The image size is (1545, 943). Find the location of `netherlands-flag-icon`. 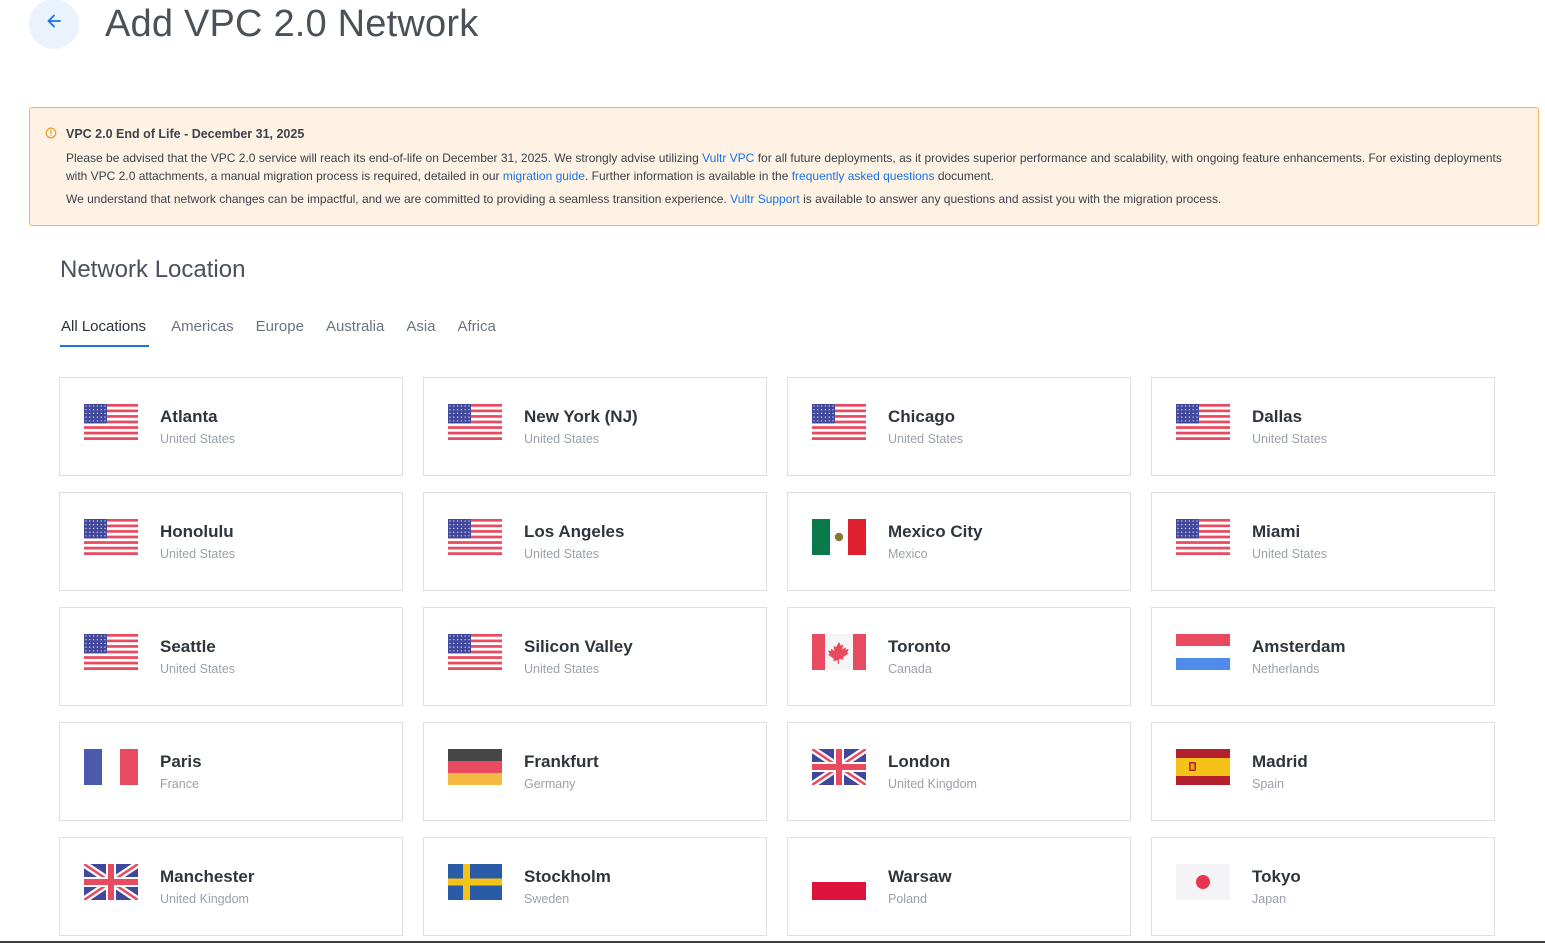

netherlands-flag-icon is located at coordinates (1203, 652).